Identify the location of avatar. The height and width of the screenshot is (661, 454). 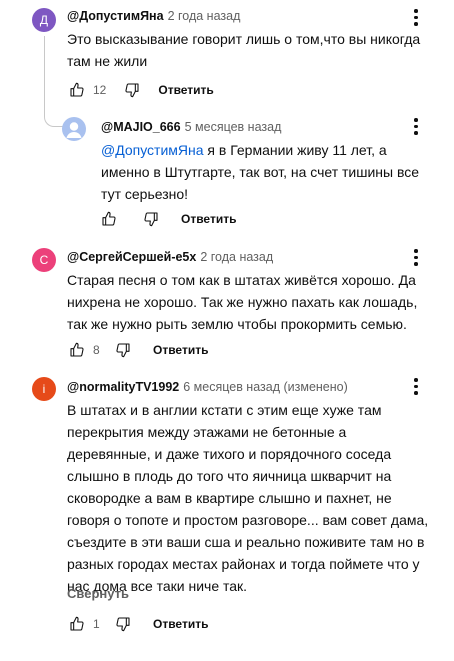
(74, 129).